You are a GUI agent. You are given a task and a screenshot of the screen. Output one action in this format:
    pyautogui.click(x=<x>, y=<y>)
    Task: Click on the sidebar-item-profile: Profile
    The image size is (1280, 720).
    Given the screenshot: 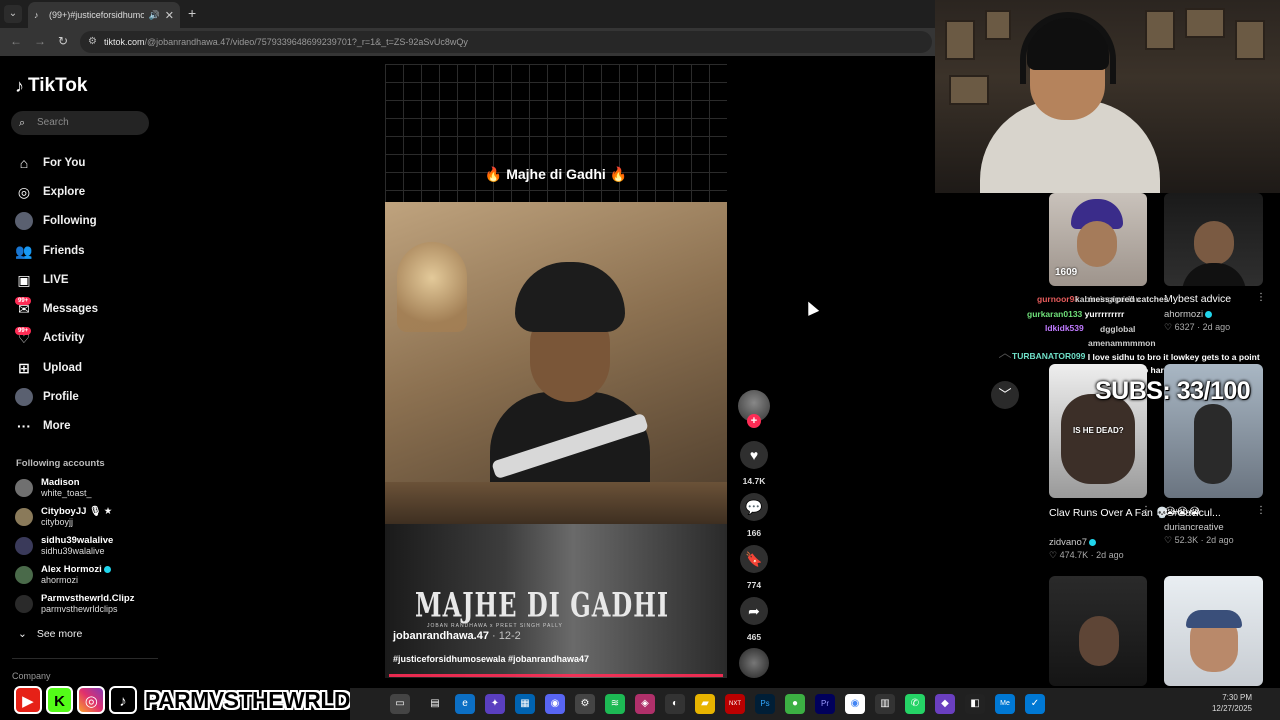 What is the action you would take?
    pyautogui.click(x=56, y=396)
    